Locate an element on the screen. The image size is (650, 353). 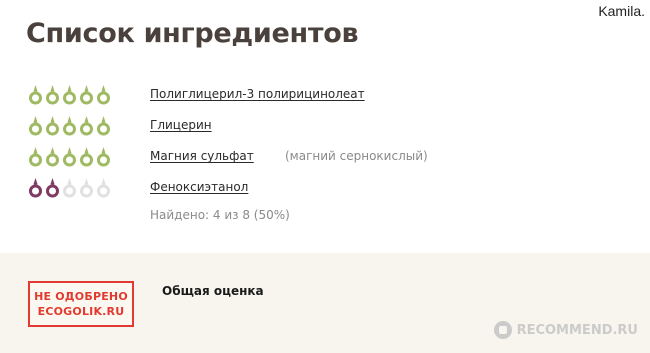
ingredient-synonym: (магний сернокислый) is located at coordinates (356, 156).